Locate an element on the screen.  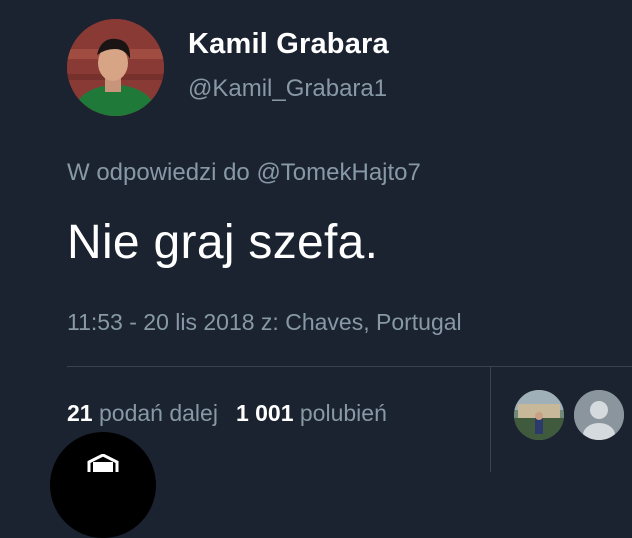
tweet-text: Nie graj szefa. is located at coordinates (223, 242).